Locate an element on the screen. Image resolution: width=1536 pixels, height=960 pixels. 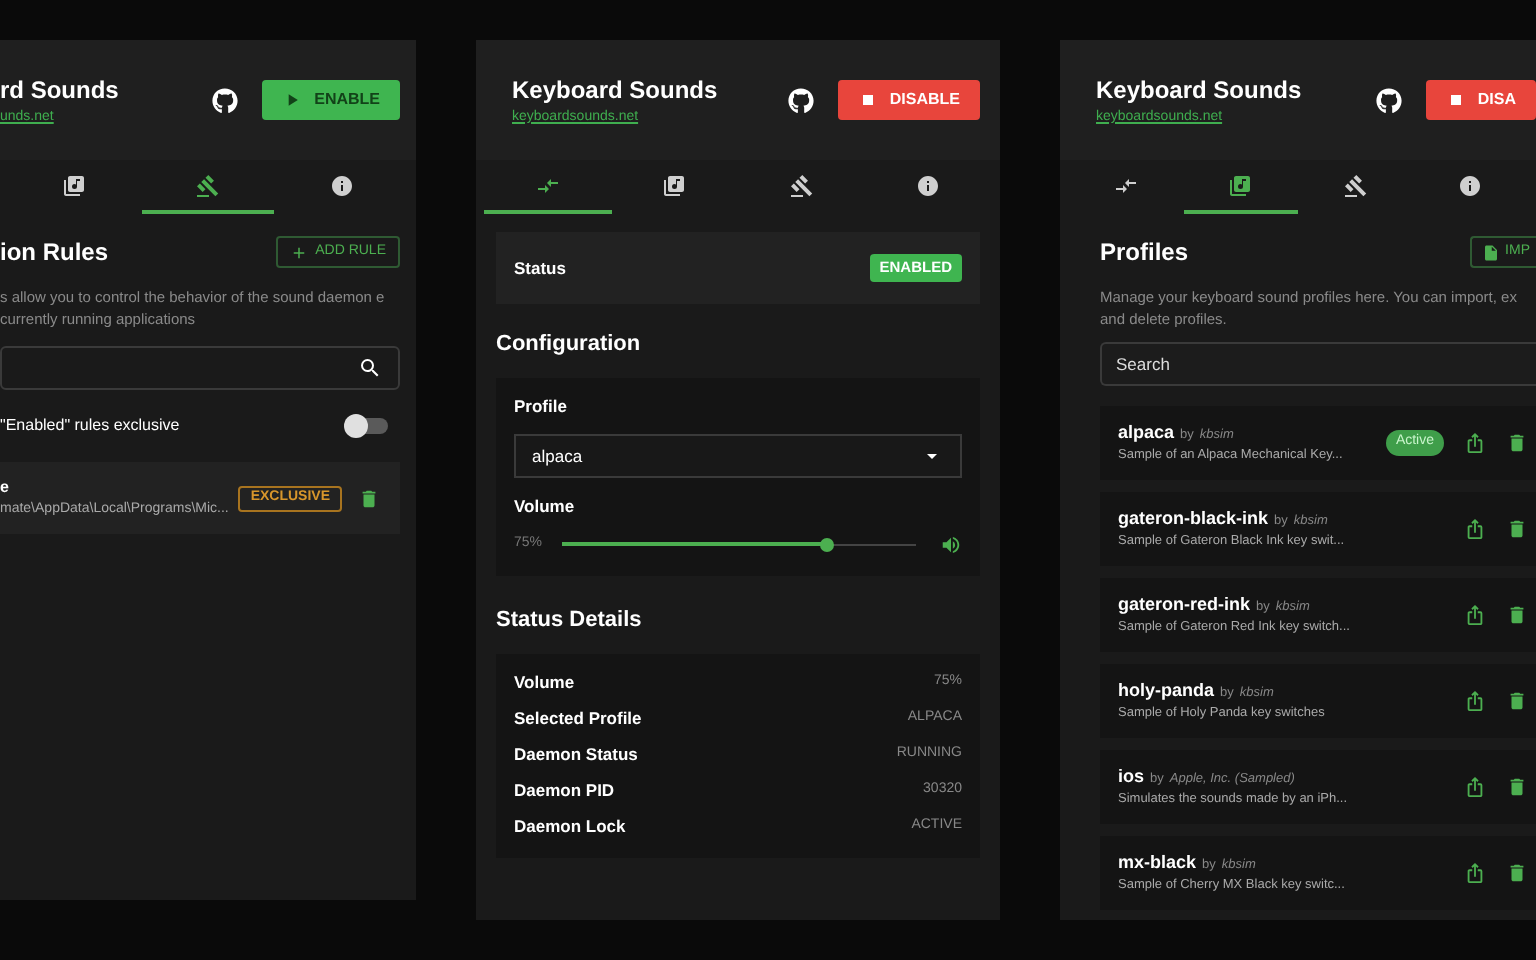
search-field is located at coordinates (200, 368).